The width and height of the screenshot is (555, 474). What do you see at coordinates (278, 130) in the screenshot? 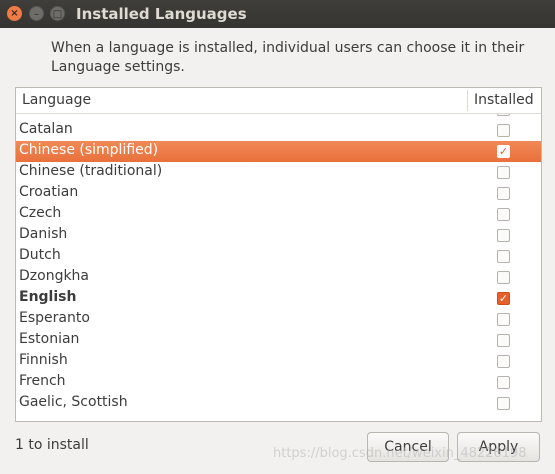
I see `table-row: Catalan` at bounding box center [278, 130].